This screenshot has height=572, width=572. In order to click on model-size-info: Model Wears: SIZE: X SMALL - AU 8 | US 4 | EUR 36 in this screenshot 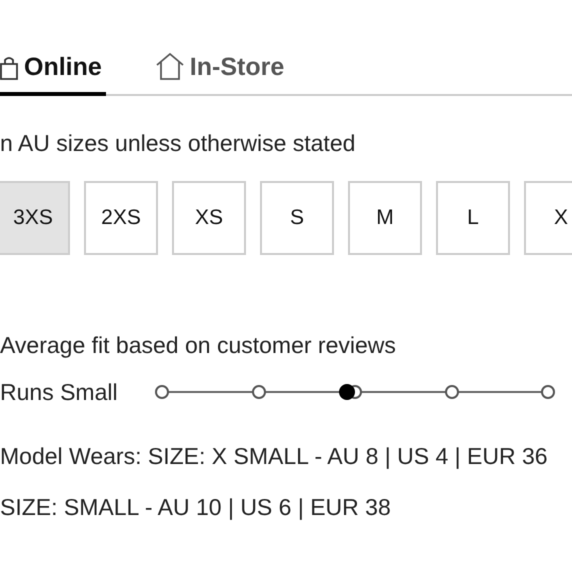, I will do `click(274, 456)`.